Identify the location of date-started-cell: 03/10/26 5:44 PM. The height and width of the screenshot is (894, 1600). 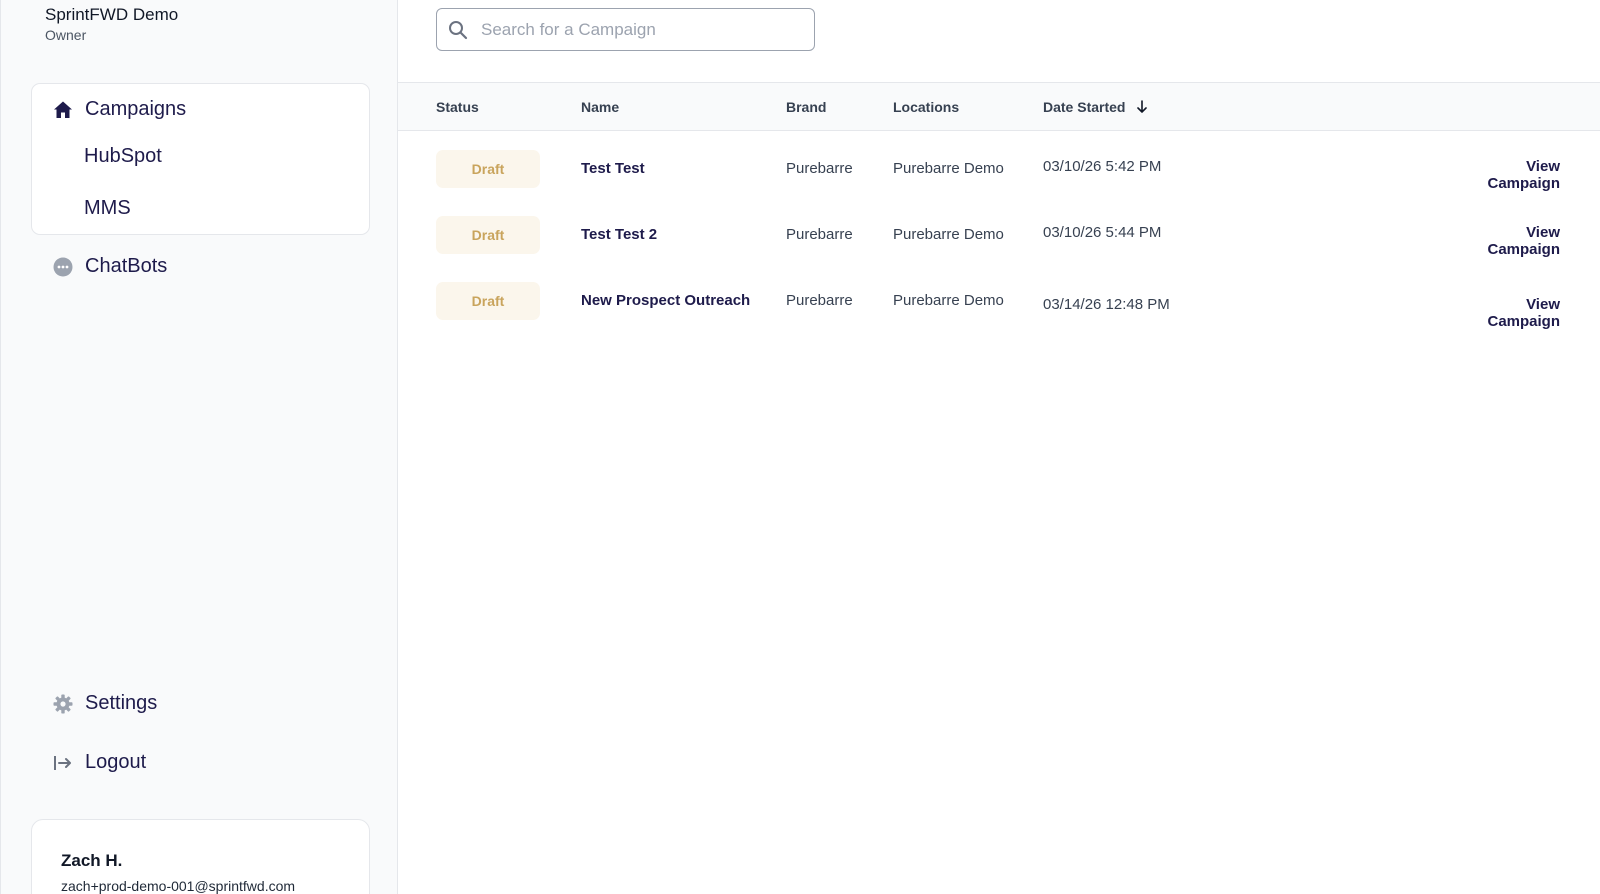
(1102, 232).